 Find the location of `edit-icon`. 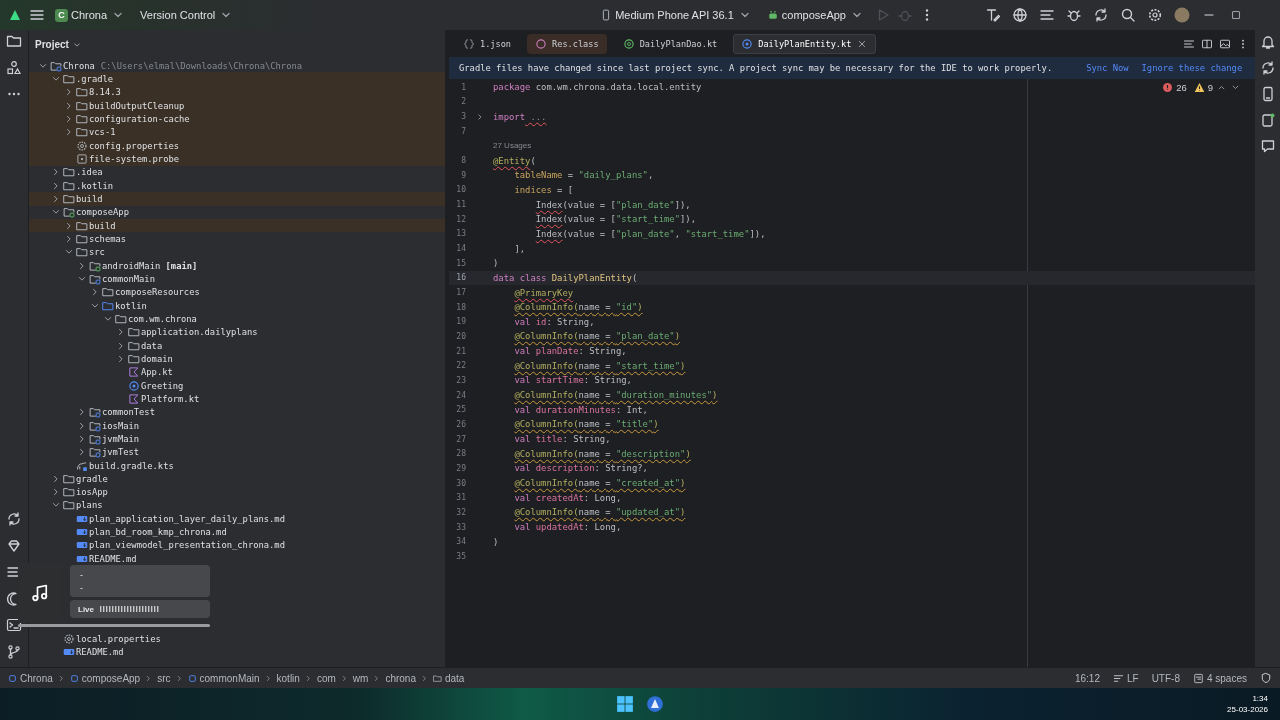

edit-icon is located at coordinates (993, 15).